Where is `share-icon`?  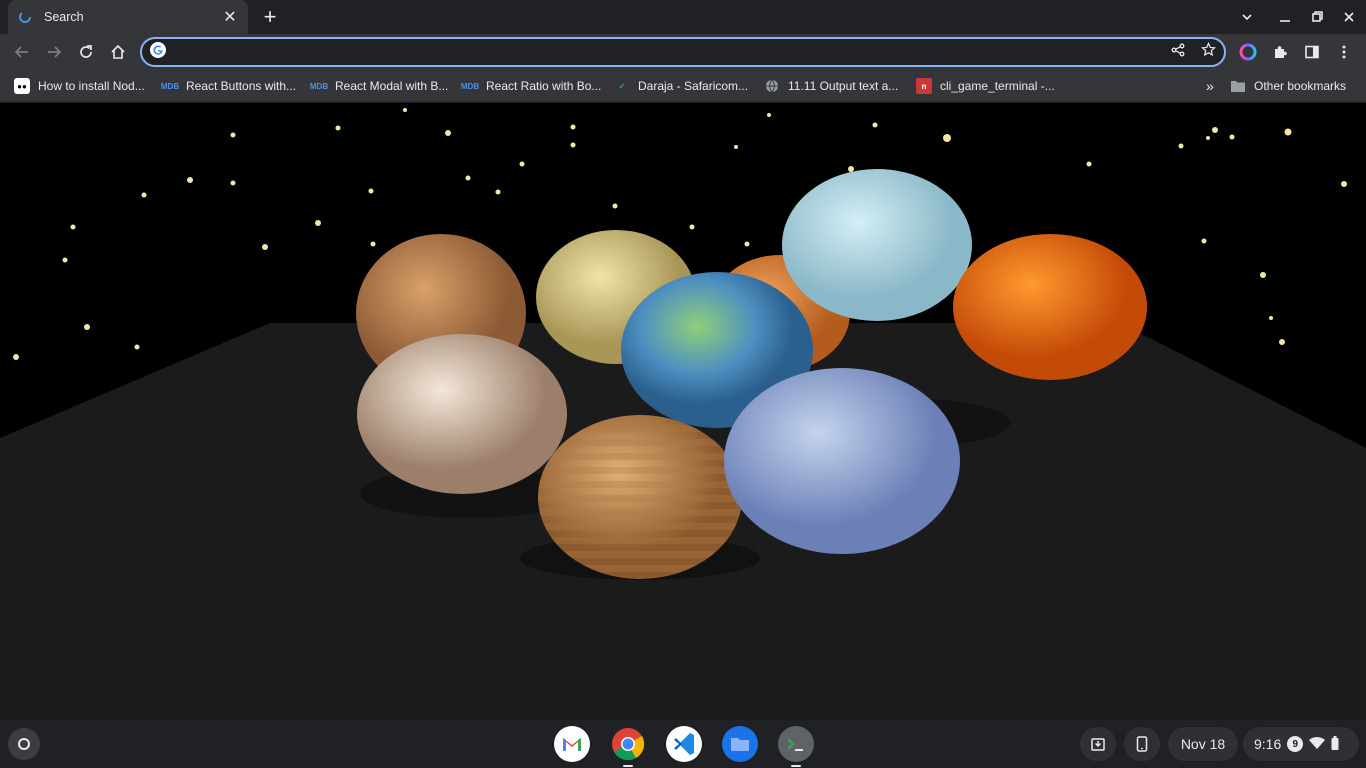 share-icon is located at coordinates (1178, 52).